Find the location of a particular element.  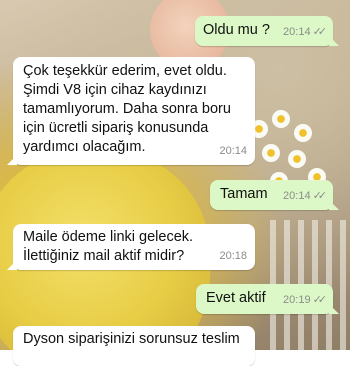

message-outgoing: Oldu mu ? 20:14 ✓✓ is located at coordinates (267, 31).